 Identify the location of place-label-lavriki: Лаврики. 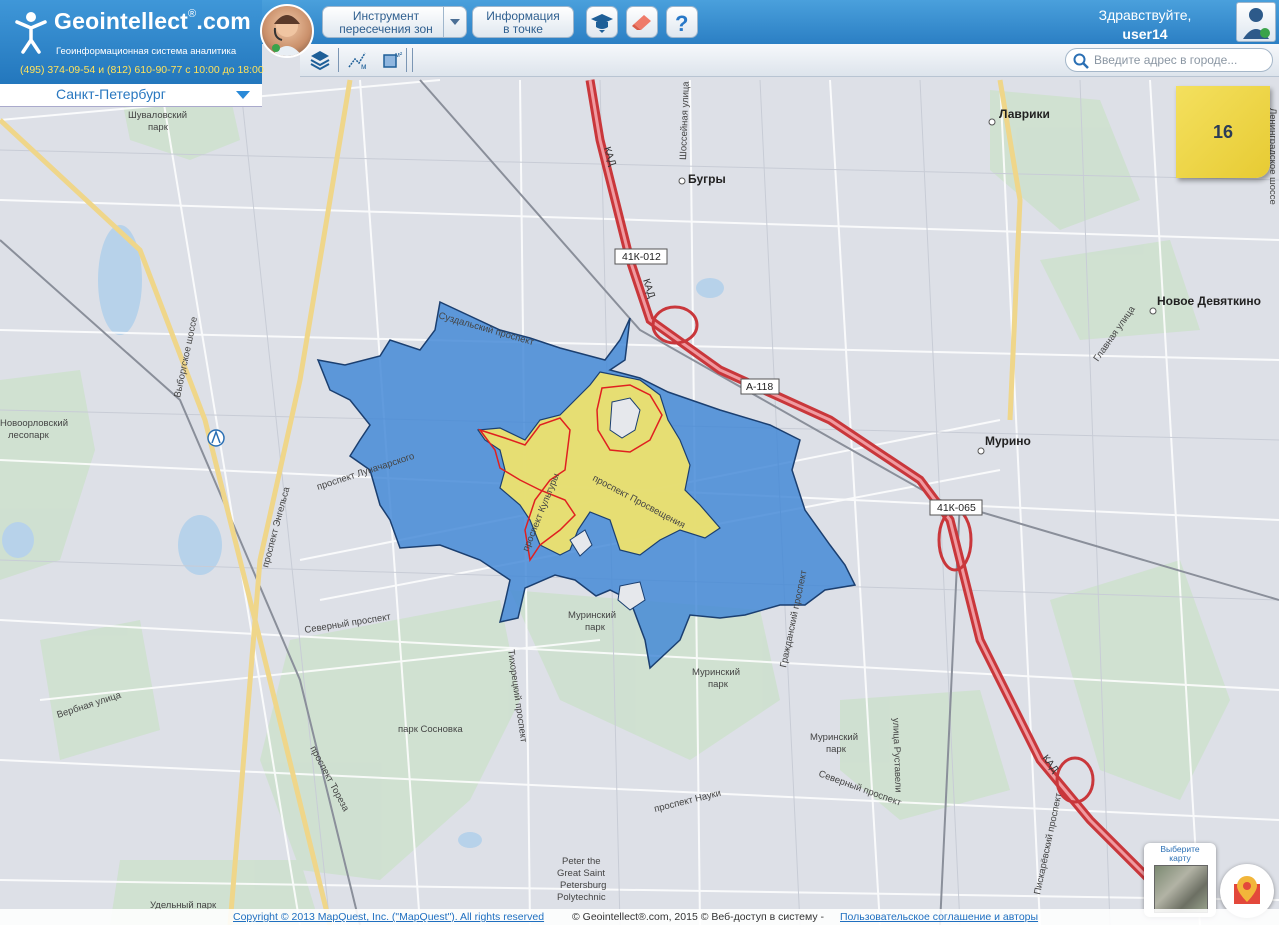
(1024, 114).